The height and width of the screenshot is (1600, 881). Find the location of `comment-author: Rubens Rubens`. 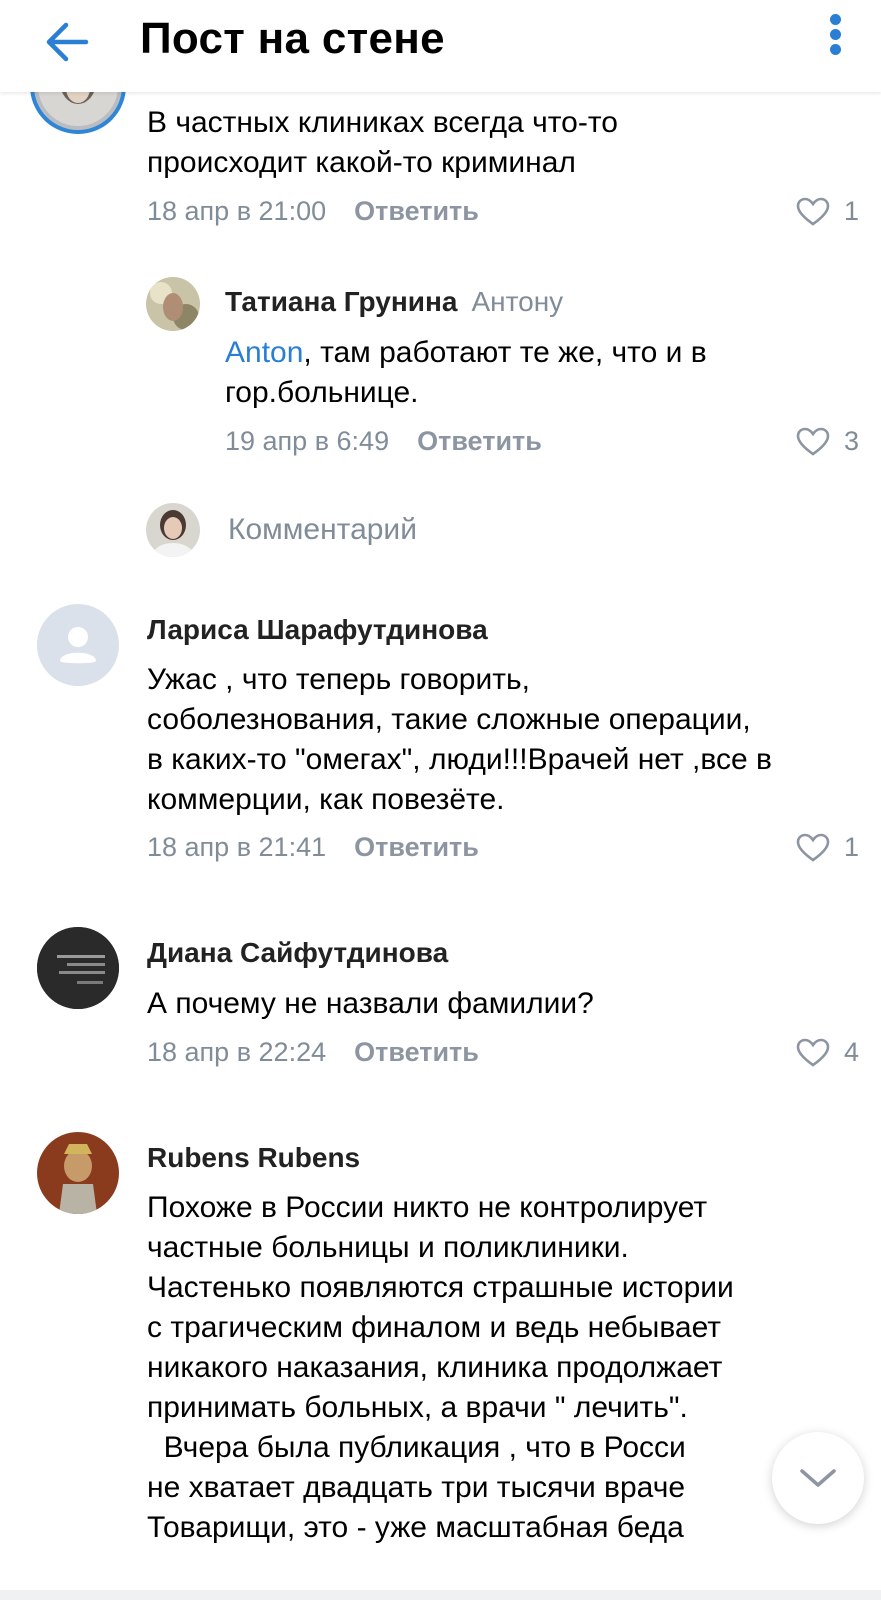

comment-author: Rubens Rubens is located at coordinates (253, 1158).